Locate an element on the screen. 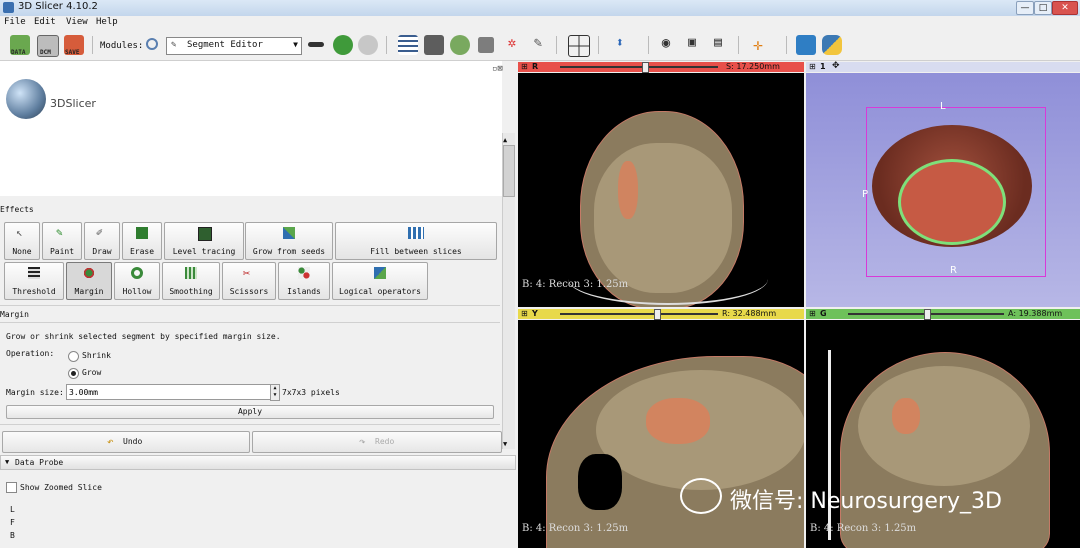 The image size is (1080, 548). data-label: DATA is located at coordinates (18, 52).